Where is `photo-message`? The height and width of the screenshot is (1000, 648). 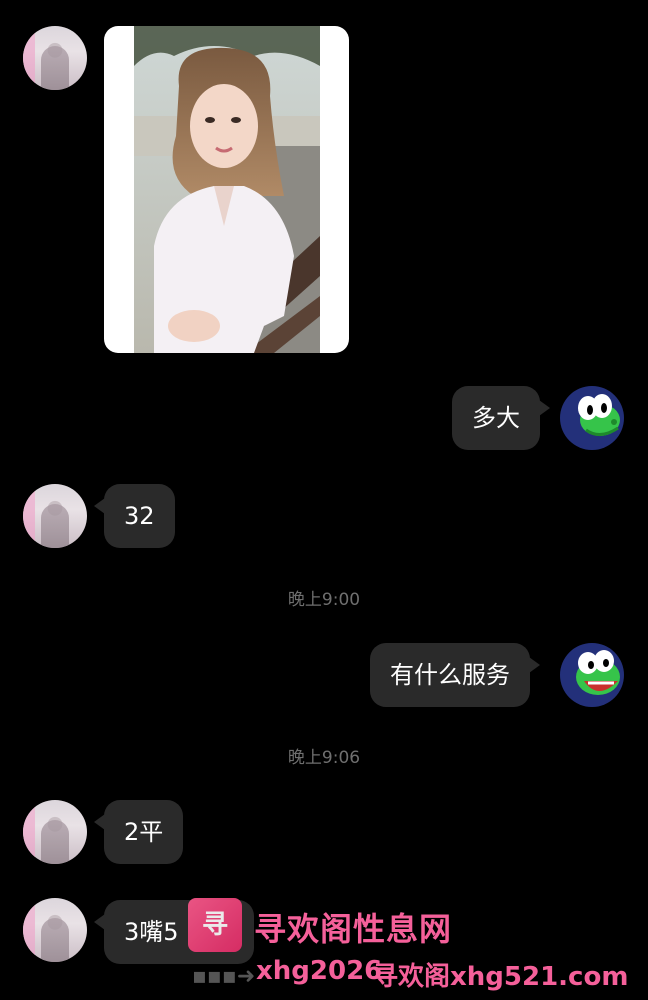
photo-message is located at coordinates (226, 189).